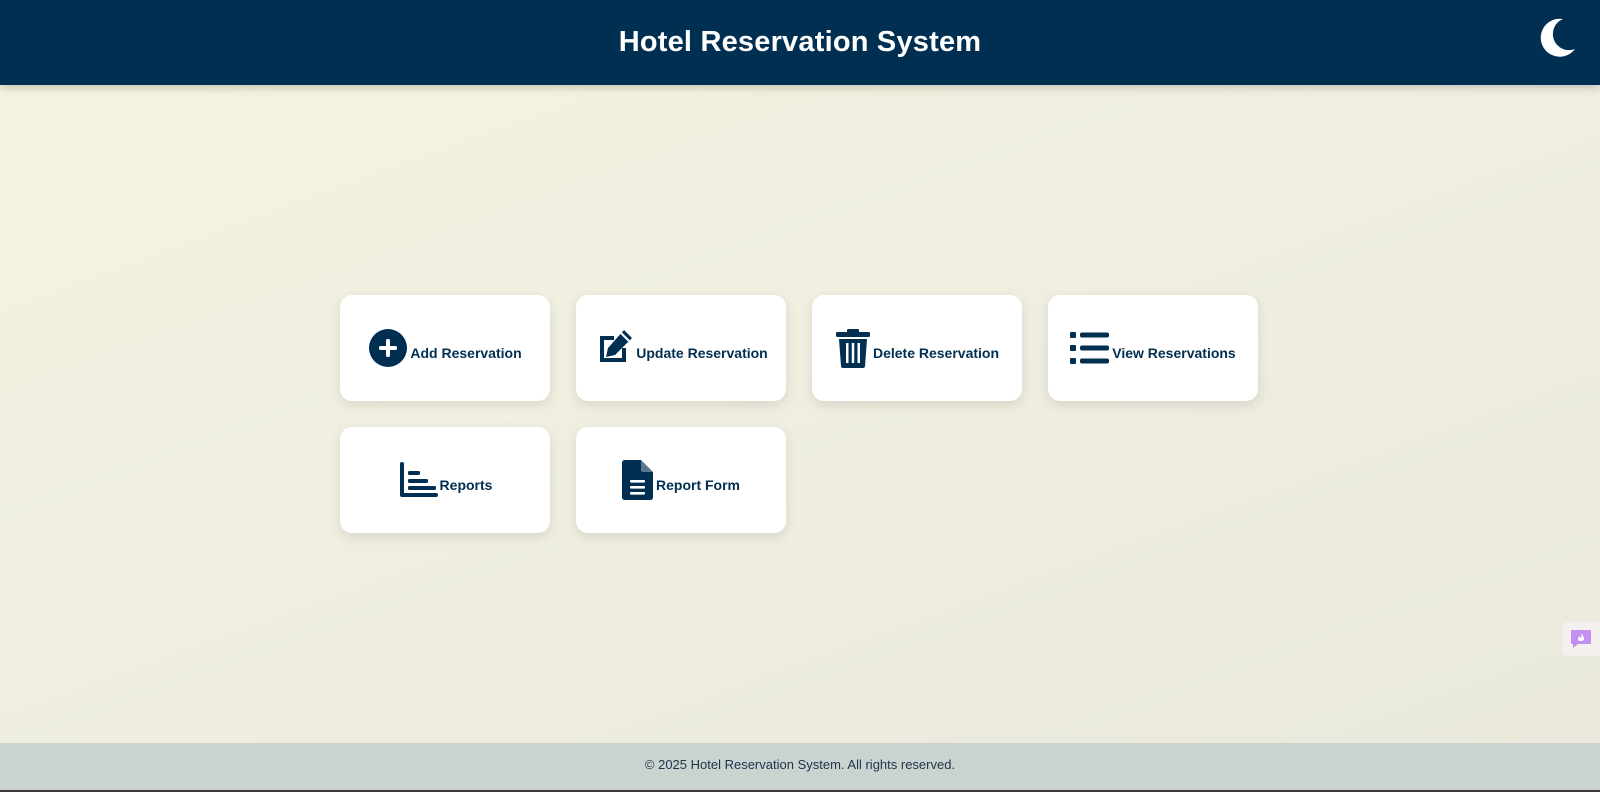 The width and height of the screenshot is (1600, 792). I want to click on update-reservation-card: Update Reservation, so click(681, 348).